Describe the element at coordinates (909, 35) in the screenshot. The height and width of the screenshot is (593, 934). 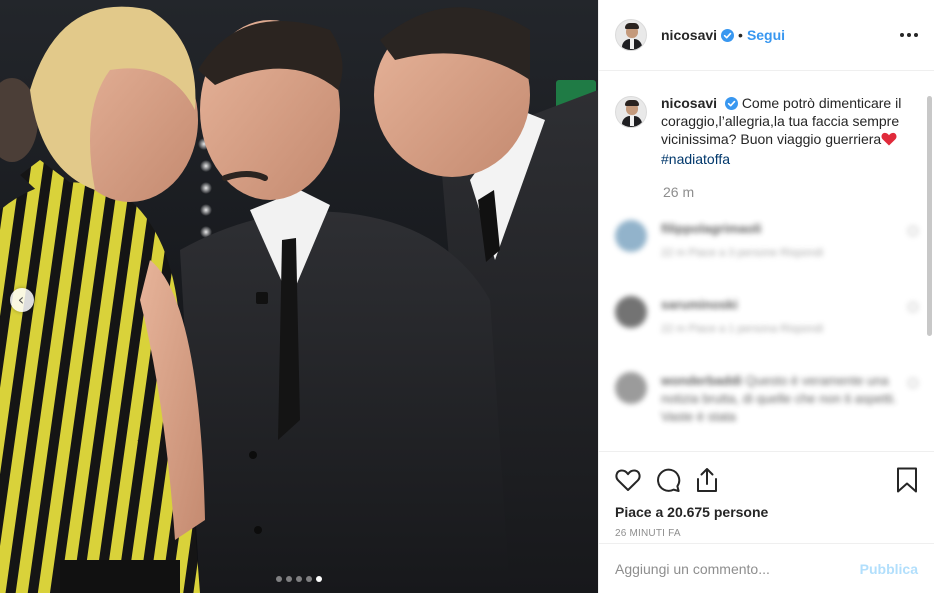
I see `more-options-icon` at that location.